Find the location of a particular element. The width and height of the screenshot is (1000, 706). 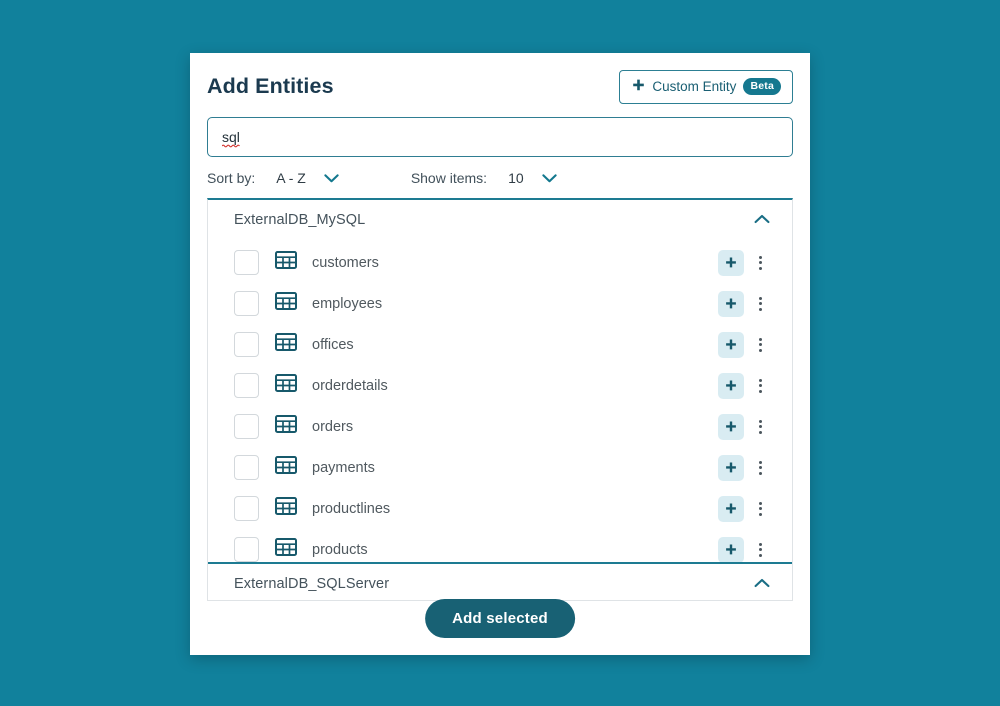

group-header-mysql: ExternalDB_MySQL is located at coordinates (500, 220).